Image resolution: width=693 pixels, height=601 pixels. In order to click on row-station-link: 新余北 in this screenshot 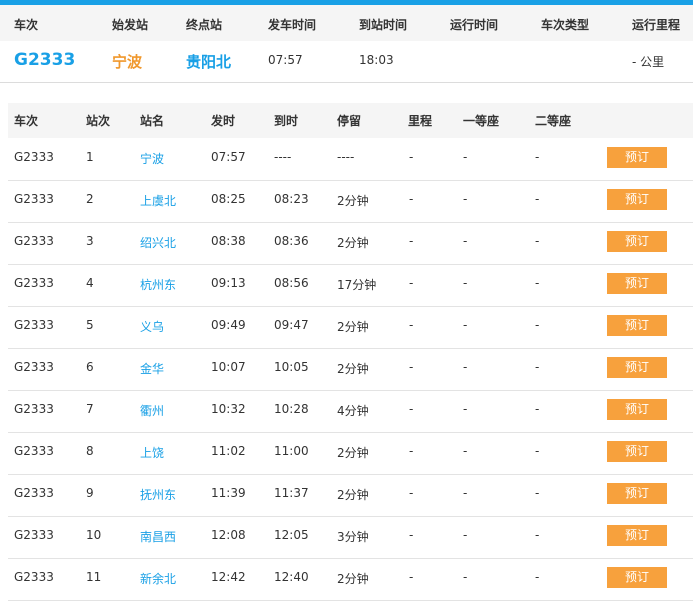, I will do `click(158, 578)`.